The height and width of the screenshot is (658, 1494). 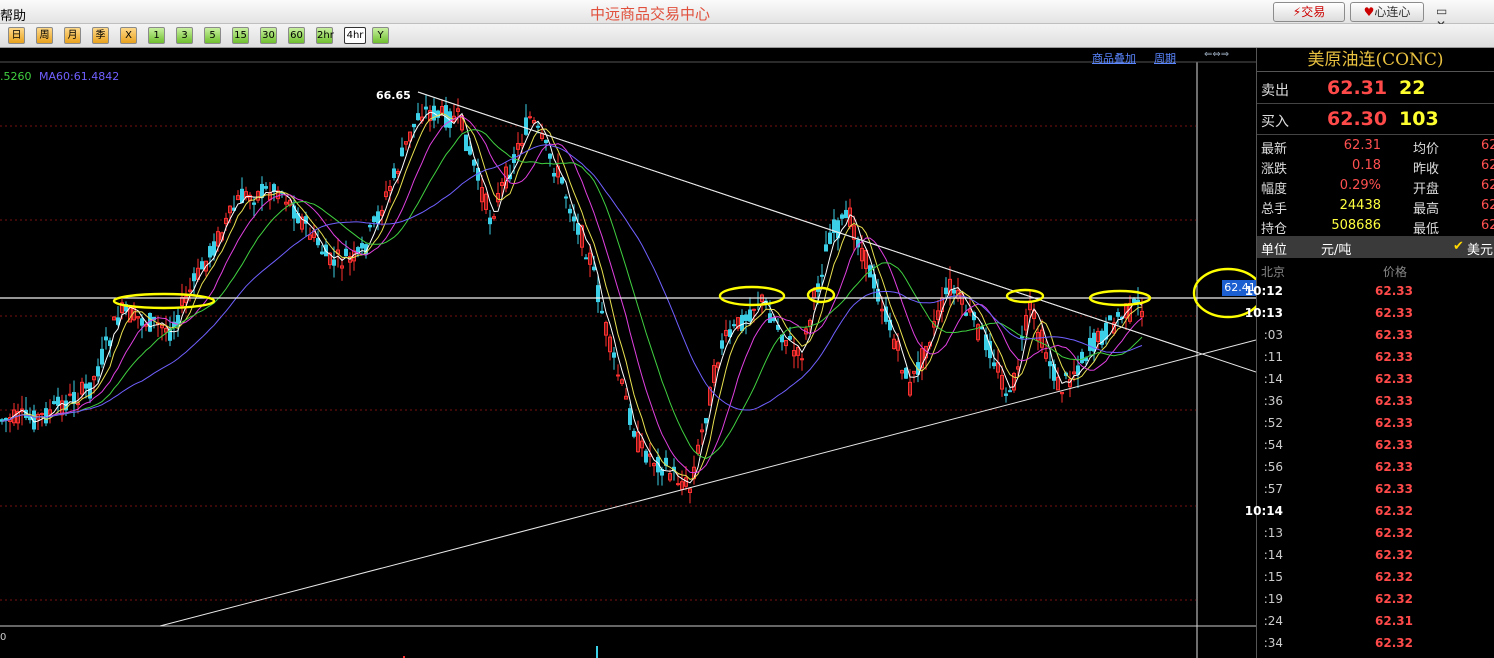 I want to click on period-button-13: Y, so click(x=380, y=35).